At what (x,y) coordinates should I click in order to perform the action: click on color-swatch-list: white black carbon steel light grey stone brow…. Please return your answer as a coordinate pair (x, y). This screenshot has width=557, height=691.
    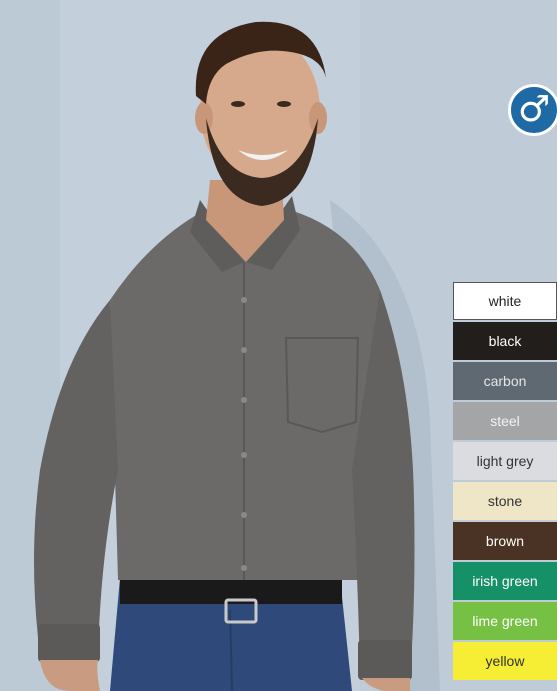
    Looking at the image, I should click on (505, 482).